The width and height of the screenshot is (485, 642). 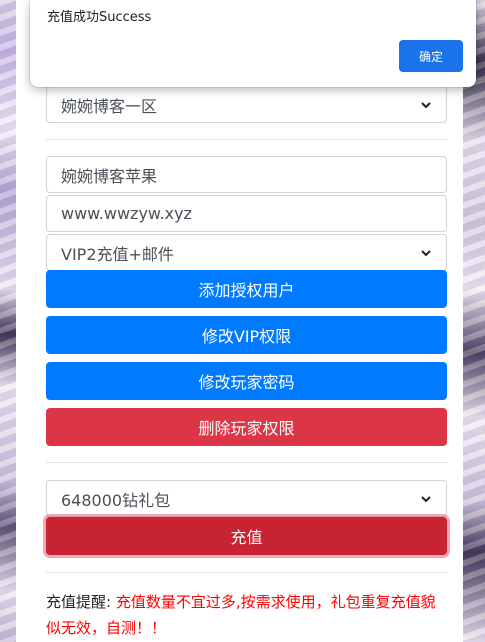 What do you see at coordinates (246, 381) in the screenshot?
I see `modify-password-button: 修改玩家密码` at bounding box center [246, 381].